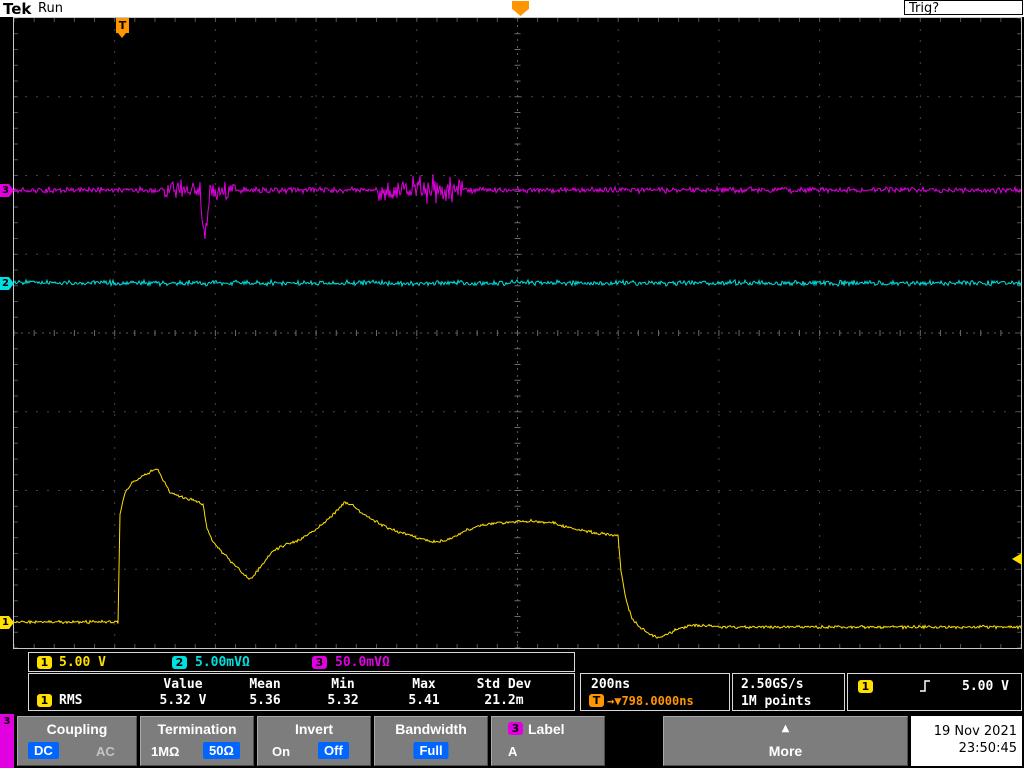  I want to click on termination-label: Termination, so click(197, 729).